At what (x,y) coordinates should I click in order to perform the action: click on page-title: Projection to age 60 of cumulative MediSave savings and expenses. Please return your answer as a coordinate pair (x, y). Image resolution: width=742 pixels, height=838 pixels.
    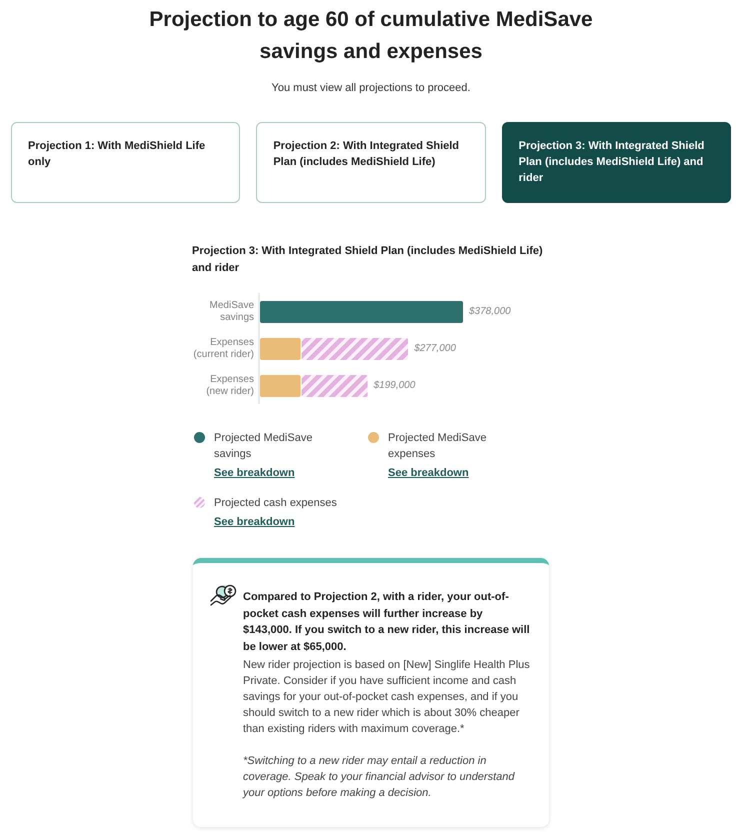
    Looking at the image, I should click on (371, 36).